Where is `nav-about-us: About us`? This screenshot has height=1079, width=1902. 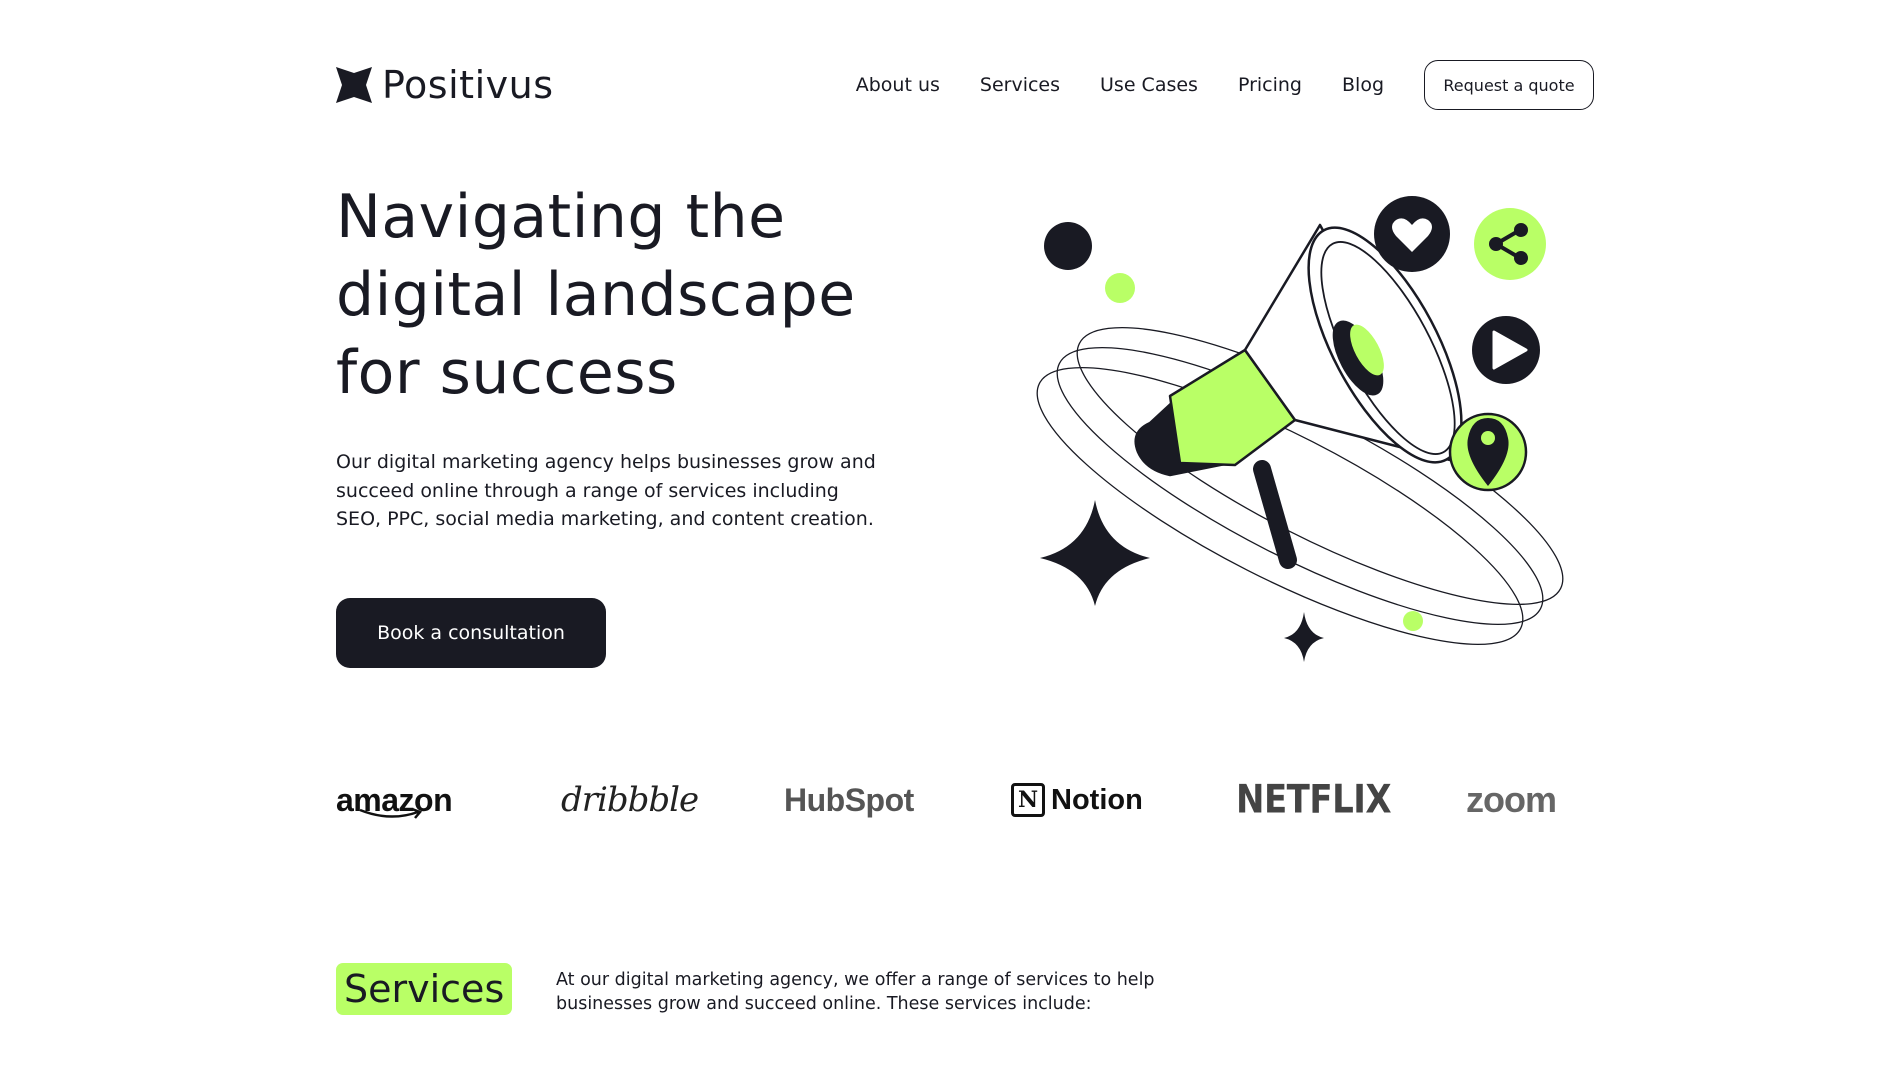 nav-about-us: About us is located at coordinates (898, 85).